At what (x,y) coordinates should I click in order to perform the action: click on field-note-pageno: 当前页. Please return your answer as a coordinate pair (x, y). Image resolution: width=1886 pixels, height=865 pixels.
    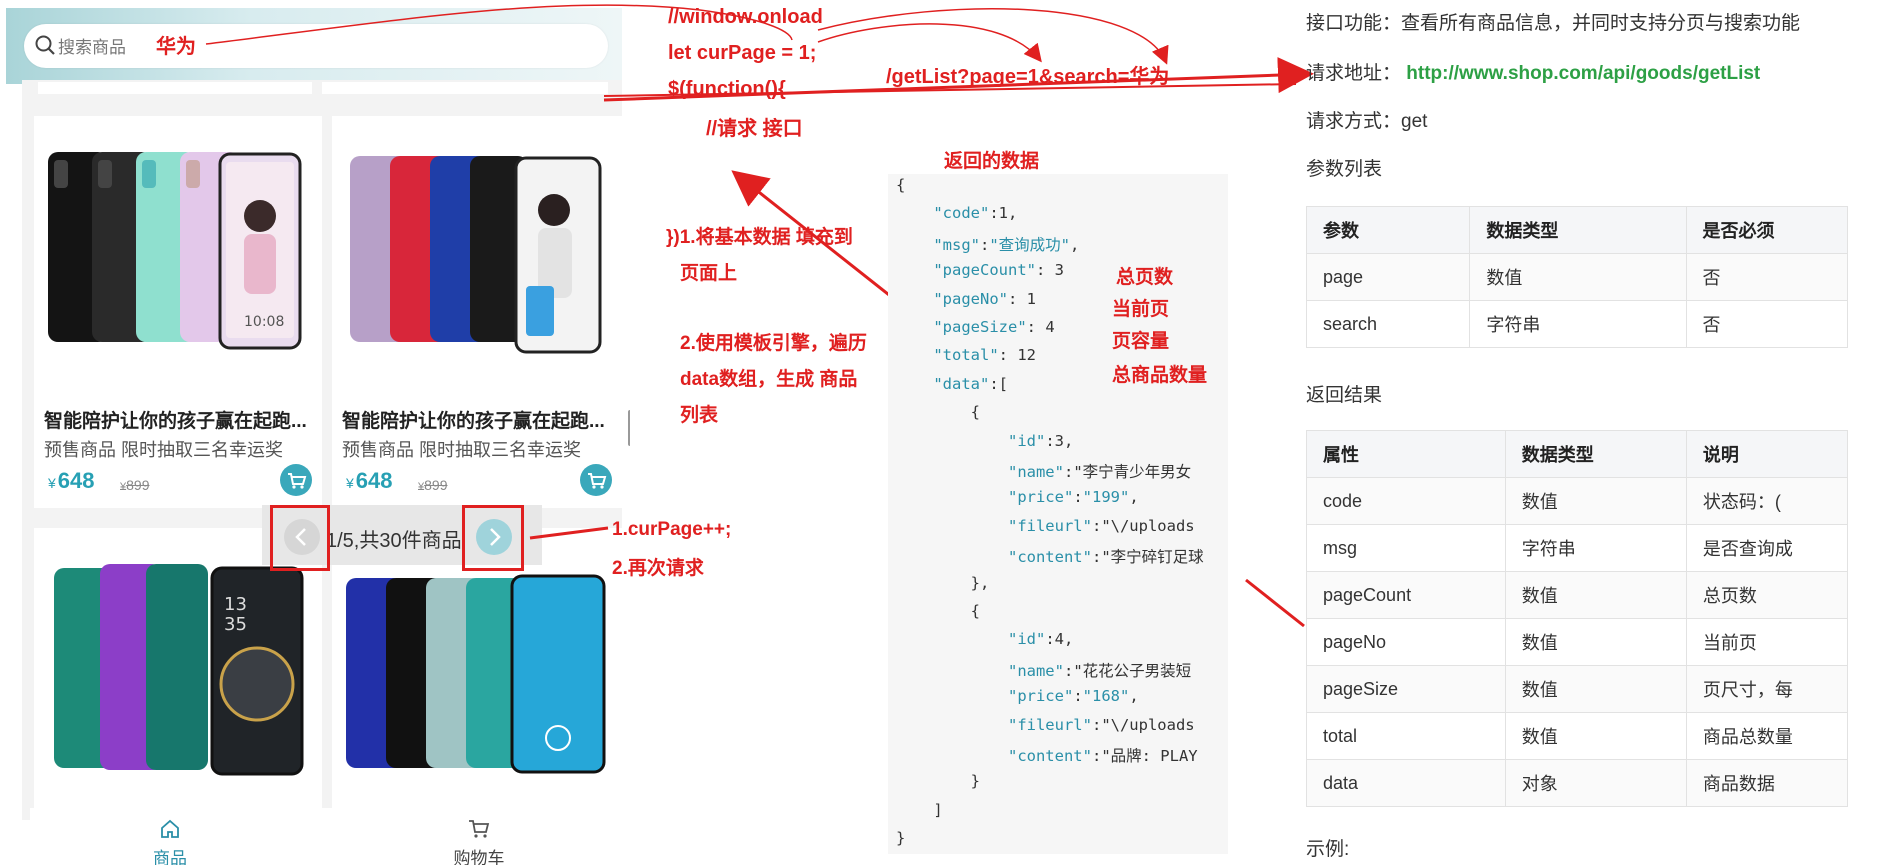
    Looking at the image, I should click on (1141, 309).